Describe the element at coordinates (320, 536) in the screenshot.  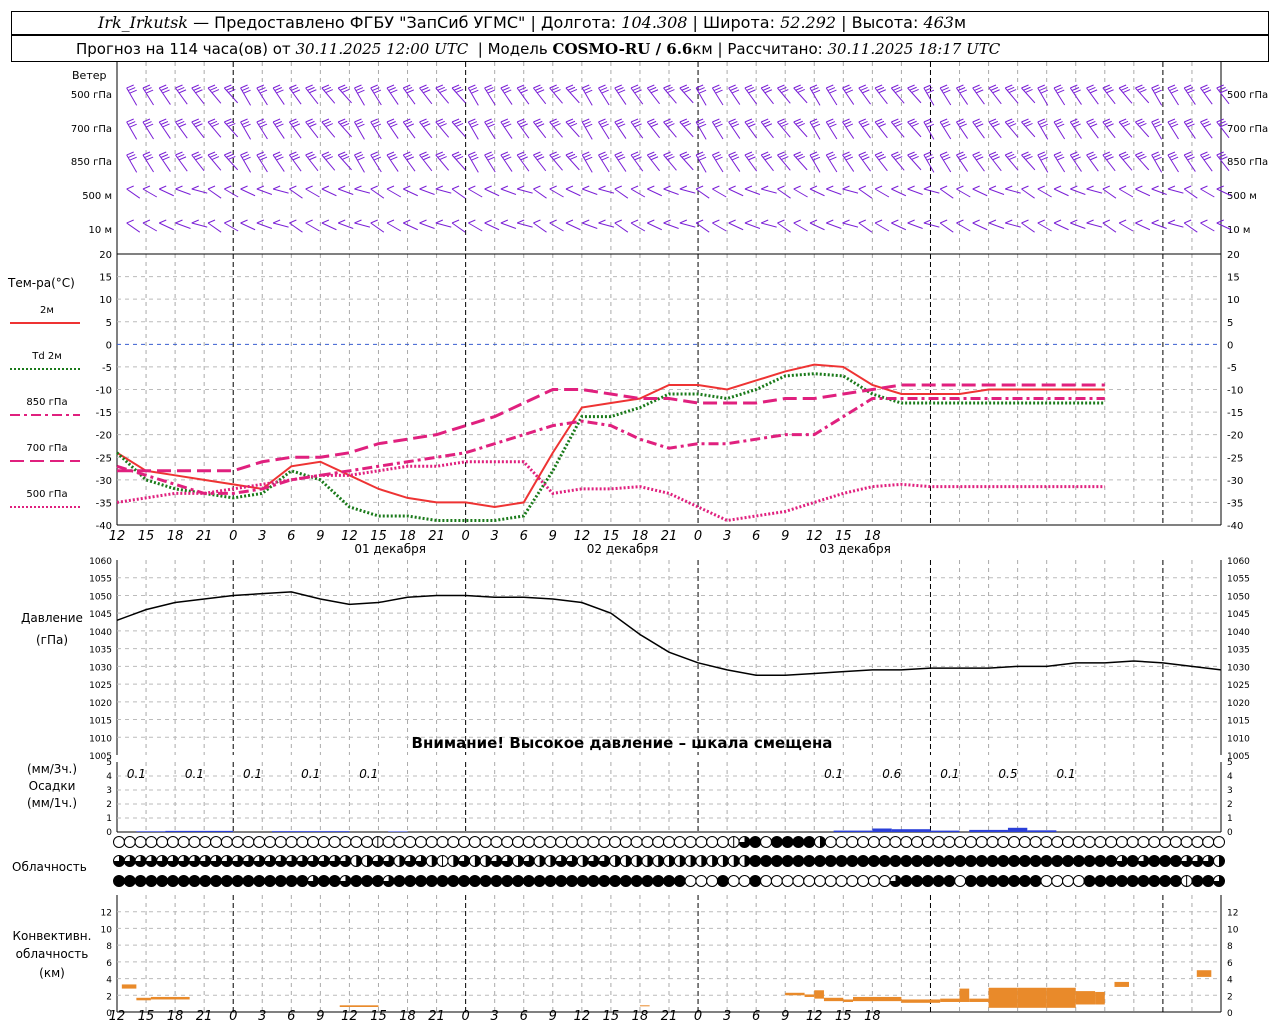
I see `time-tick-label: 9` at that location.